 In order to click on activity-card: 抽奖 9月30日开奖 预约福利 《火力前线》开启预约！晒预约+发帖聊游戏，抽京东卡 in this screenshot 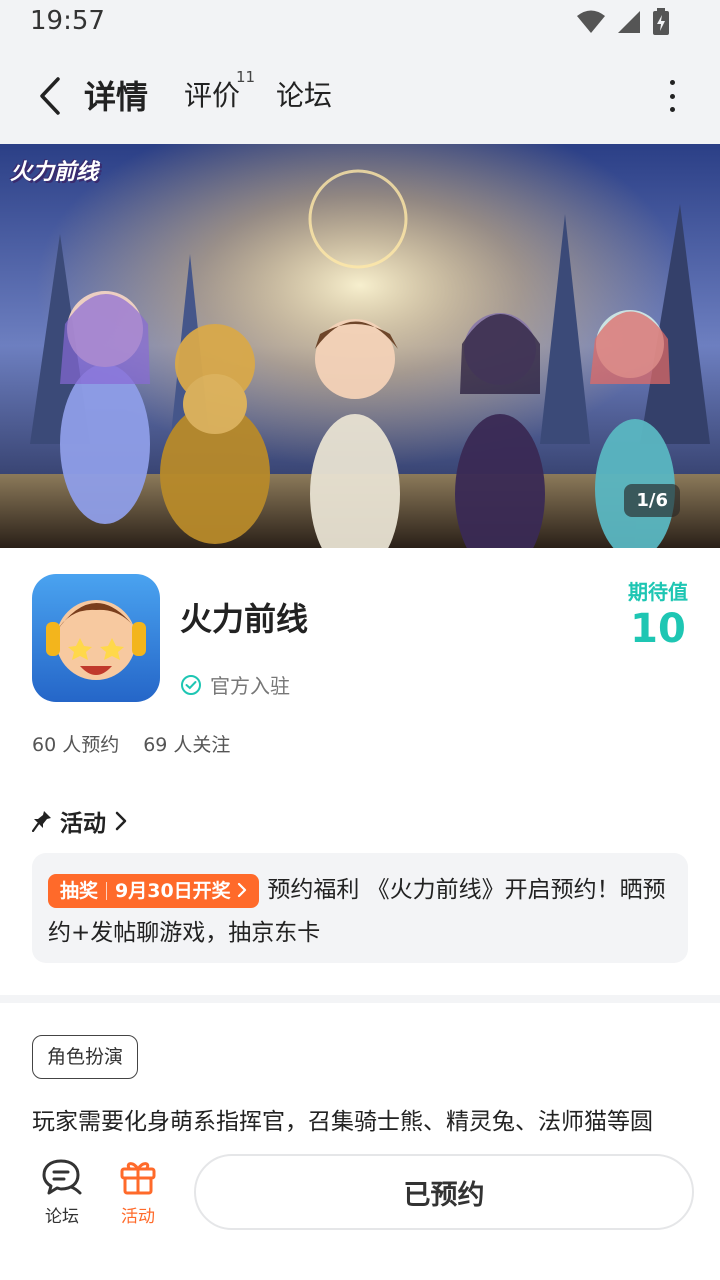, I will do `click(360, 908)`.